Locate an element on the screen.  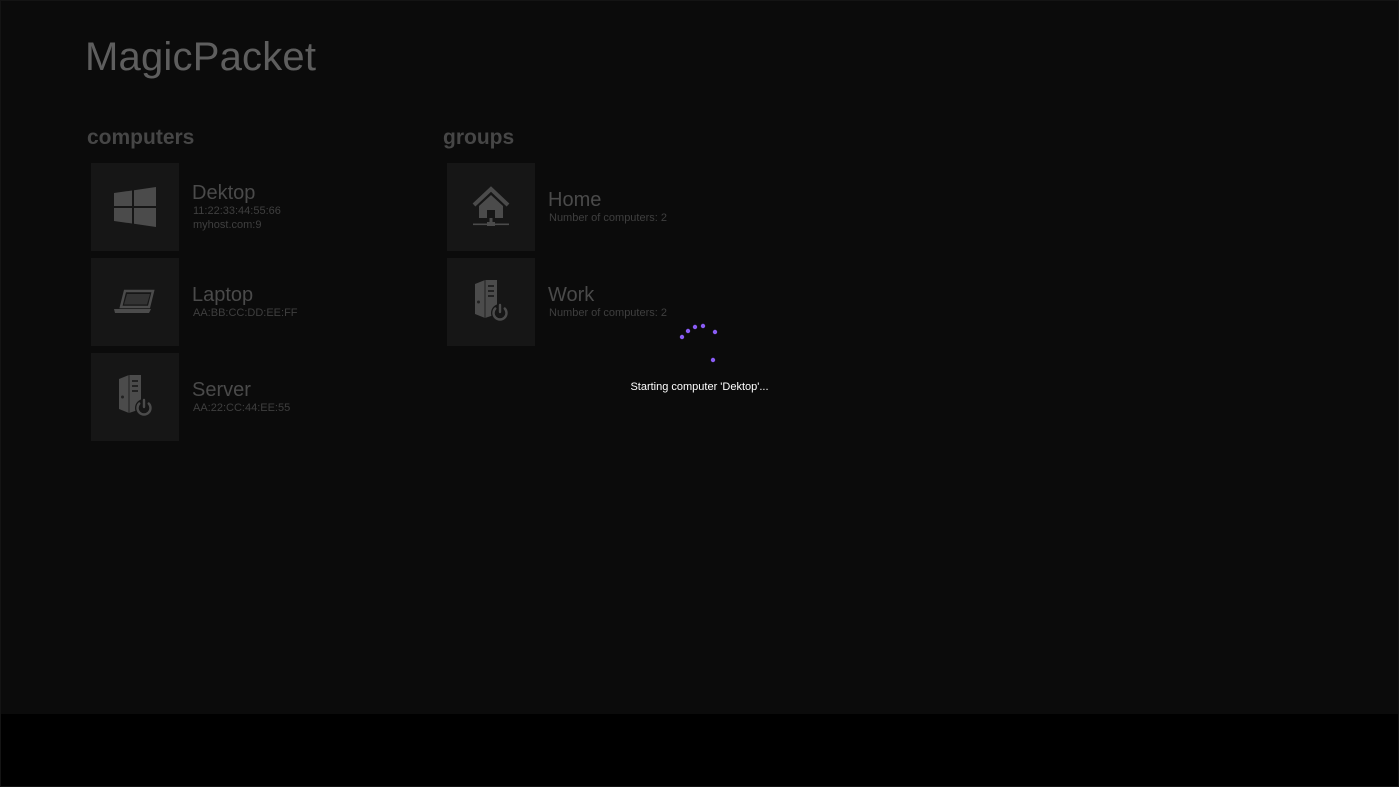
computer-mac: AA:22:CC:44:EE:55 is located at coordinates (242, 408).